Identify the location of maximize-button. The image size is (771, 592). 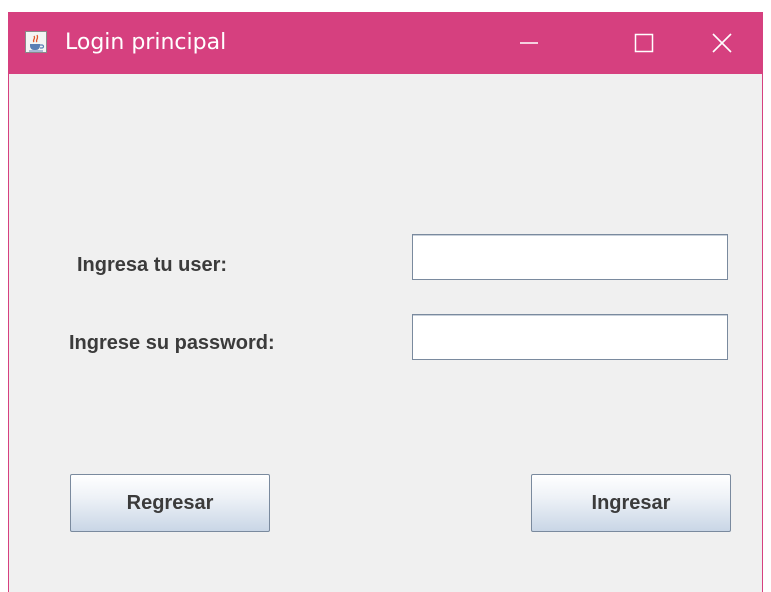
(644, 43).